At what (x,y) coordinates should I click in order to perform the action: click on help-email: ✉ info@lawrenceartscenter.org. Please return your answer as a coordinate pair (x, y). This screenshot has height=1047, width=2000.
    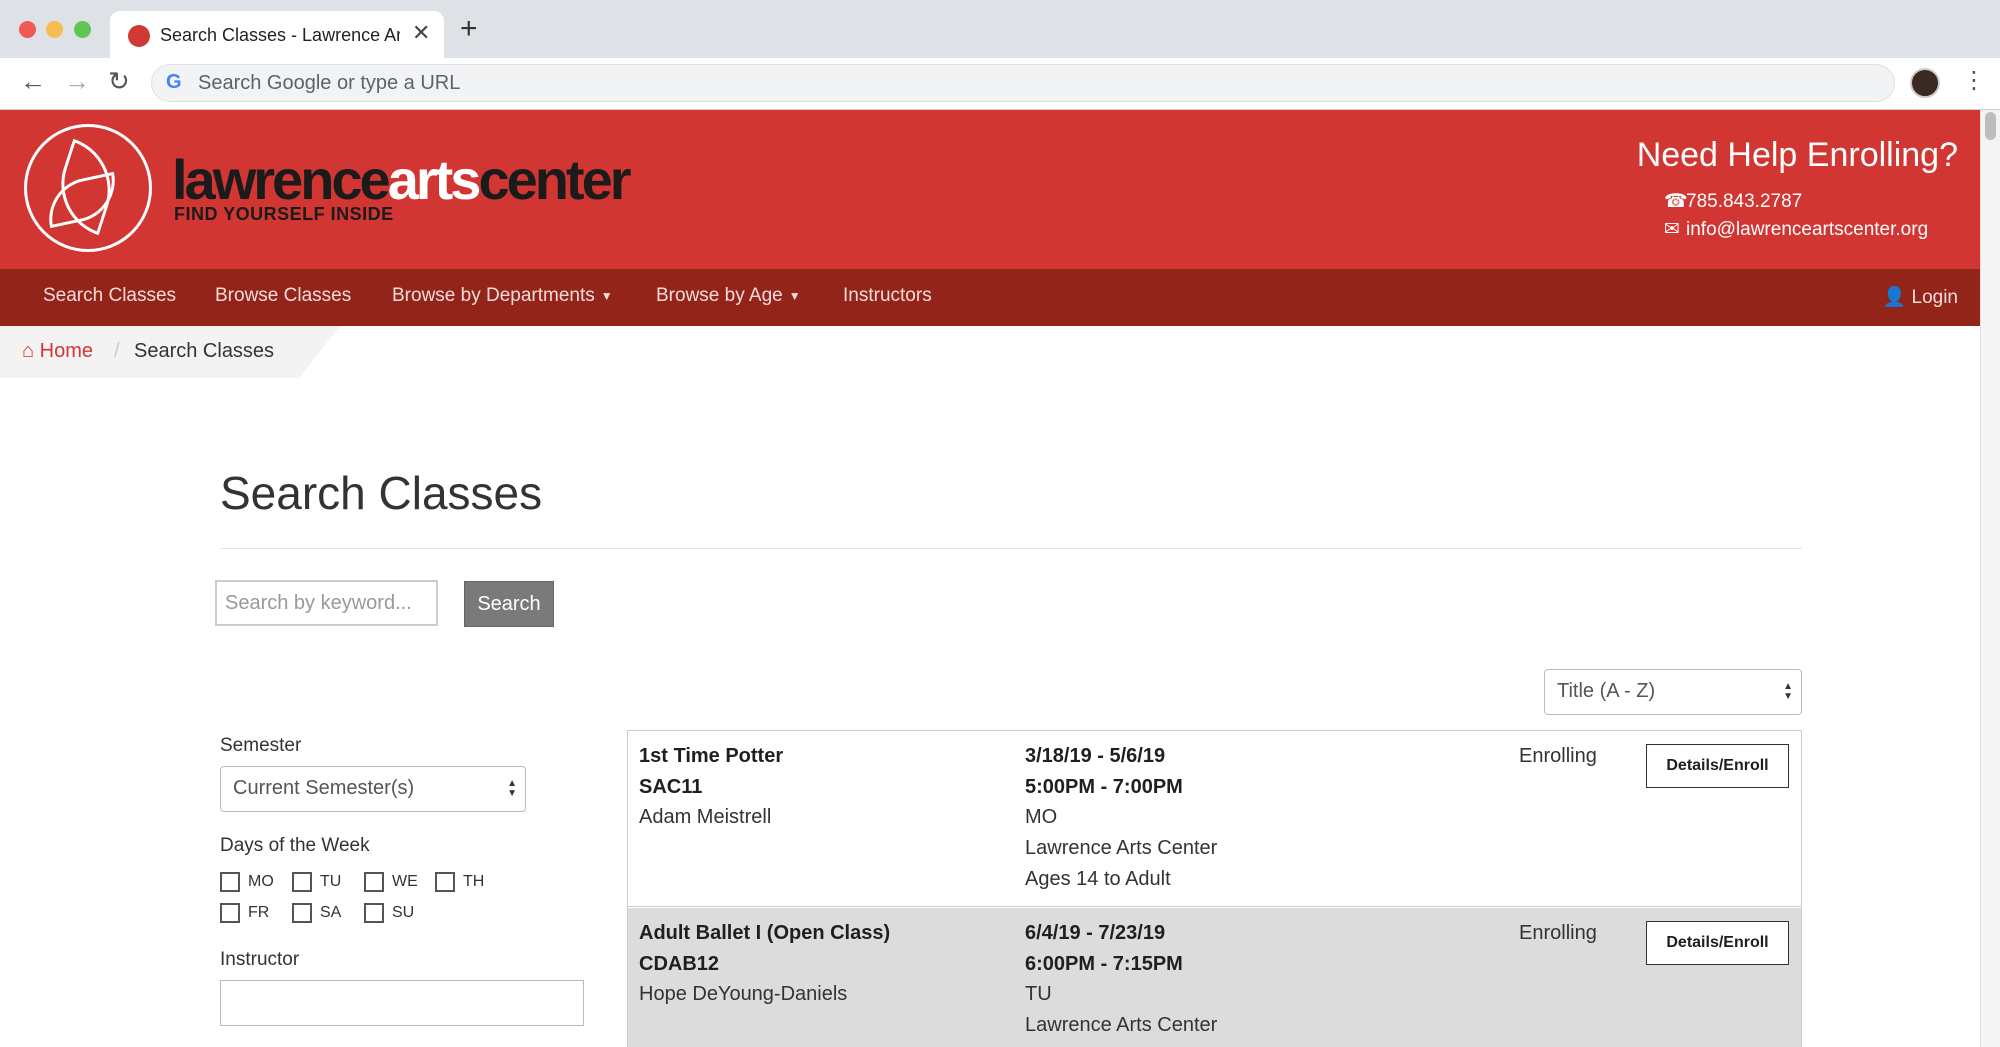
    Looking at the image, I should click on (1796, 229).